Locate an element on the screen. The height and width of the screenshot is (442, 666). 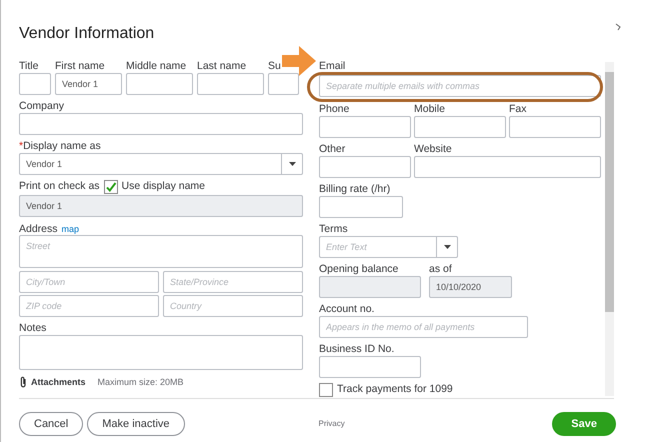
input-field: Vendor 1 is located at coordinates (88, 84).